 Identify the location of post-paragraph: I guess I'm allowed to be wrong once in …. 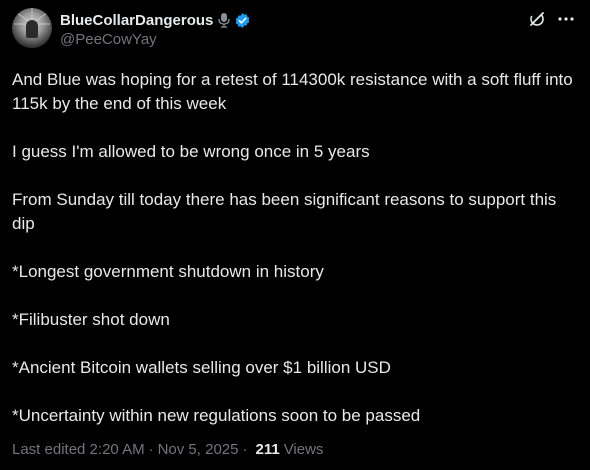
(191, 151).